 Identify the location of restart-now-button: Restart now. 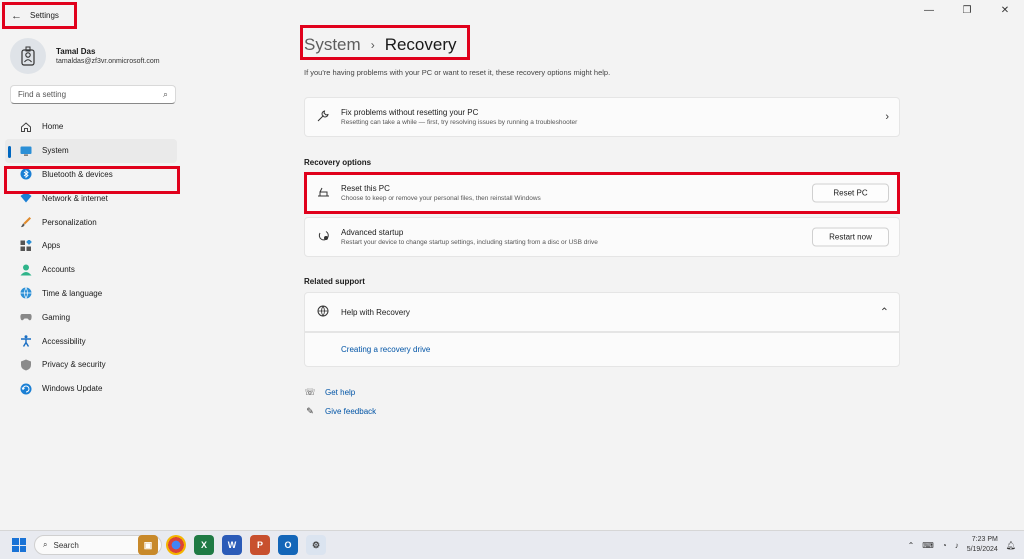
(850, 237).